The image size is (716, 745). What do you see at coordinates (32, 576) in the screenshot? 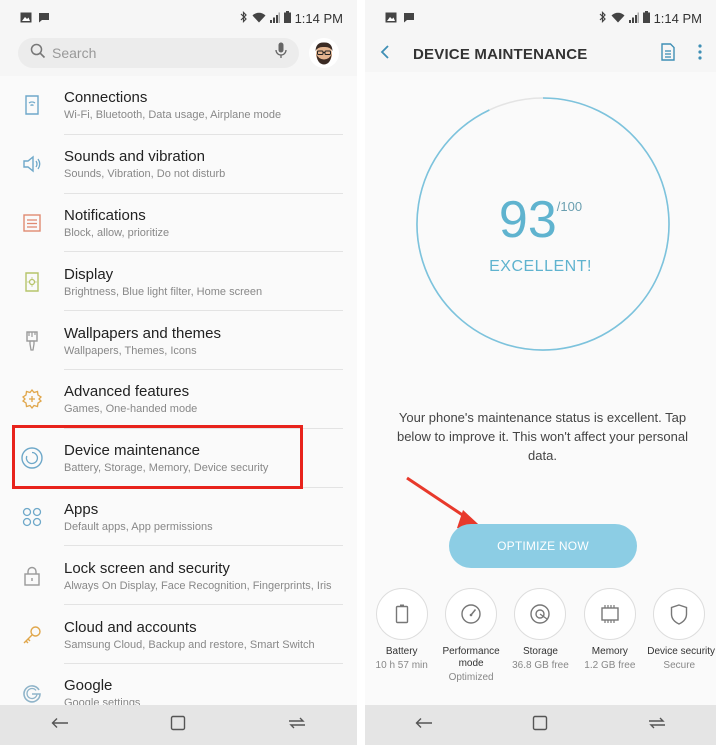
I see `lock-icon` at bounding box center [32, 576].